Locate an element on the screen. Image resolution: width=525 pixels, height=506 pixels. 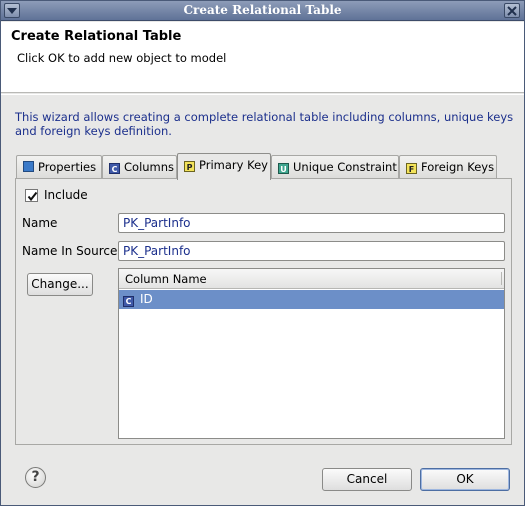
checkmark-icon is located at coordinates (32, 196).